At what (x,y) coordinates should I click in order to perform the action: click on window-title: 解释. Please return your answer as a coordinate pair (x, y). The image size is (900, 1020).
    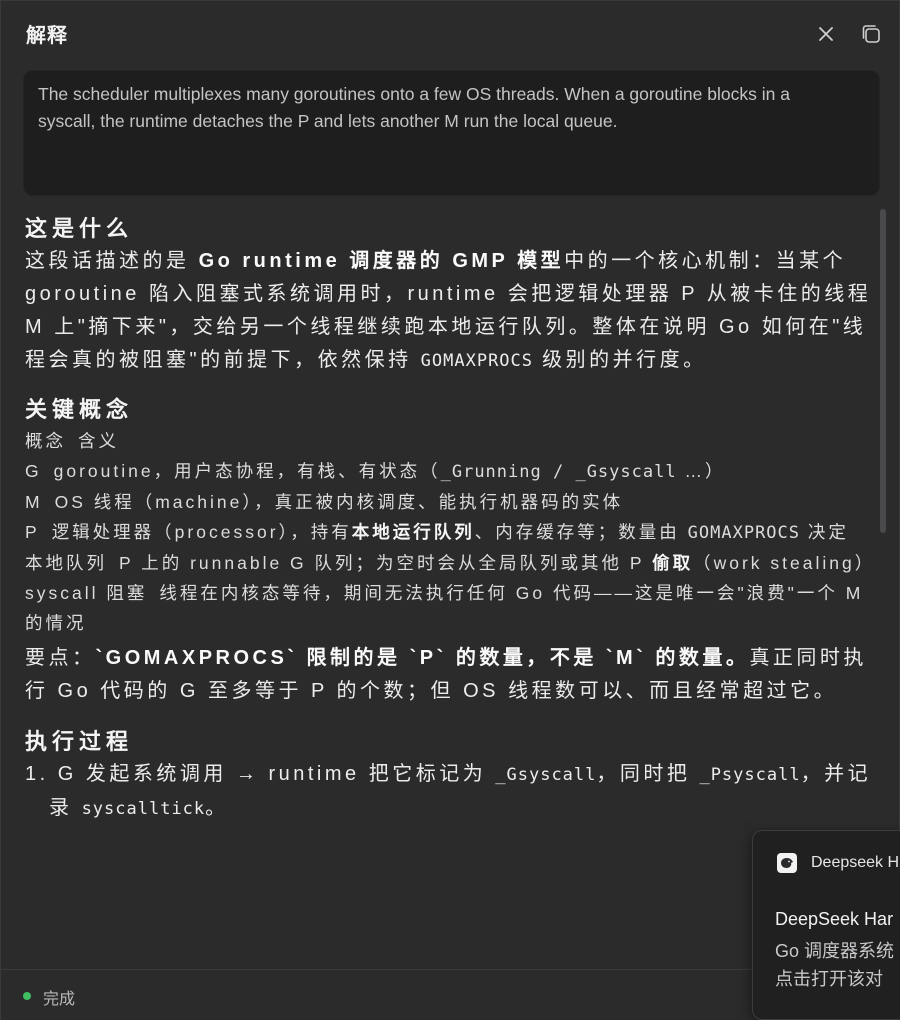
    Looking at the image, I should click on (47, 36).